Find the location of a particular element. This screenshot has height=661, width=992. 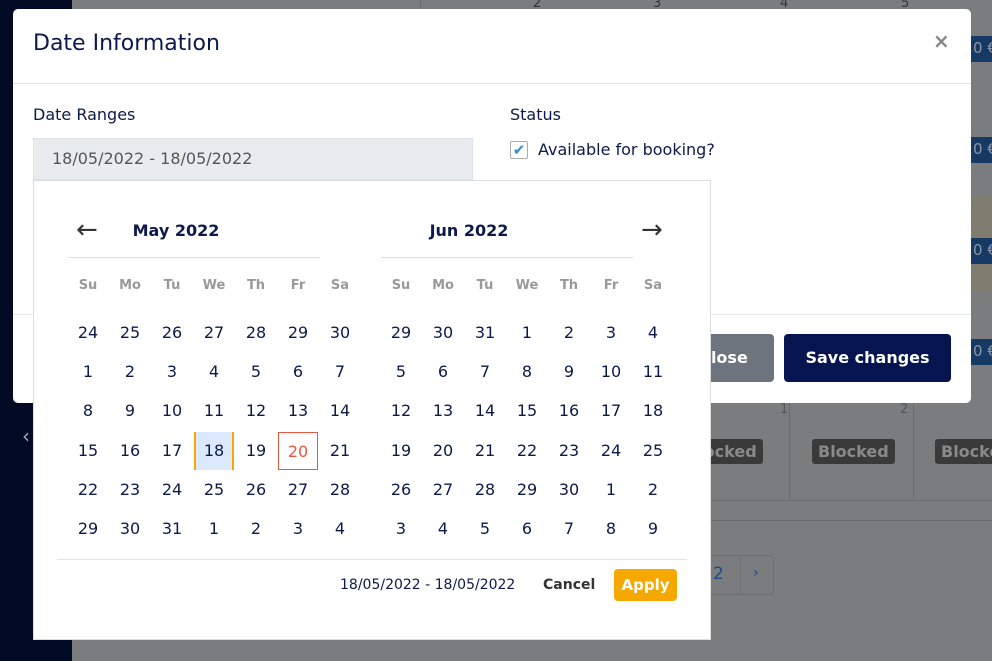

date-ranges-input: 18/05/2022 - 18/05/2022 is located at coordinates (253, 159).